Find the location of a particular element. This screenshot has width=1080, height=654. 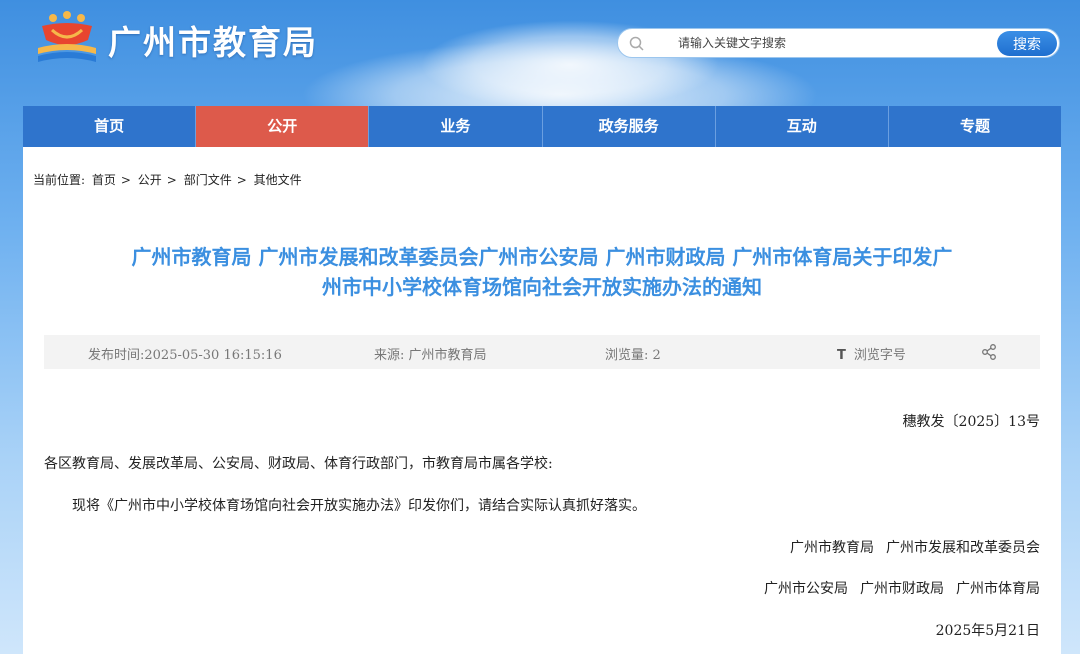

breadcrumb-item-department-docs: 部门文件 is located at coordinates (208, 180).